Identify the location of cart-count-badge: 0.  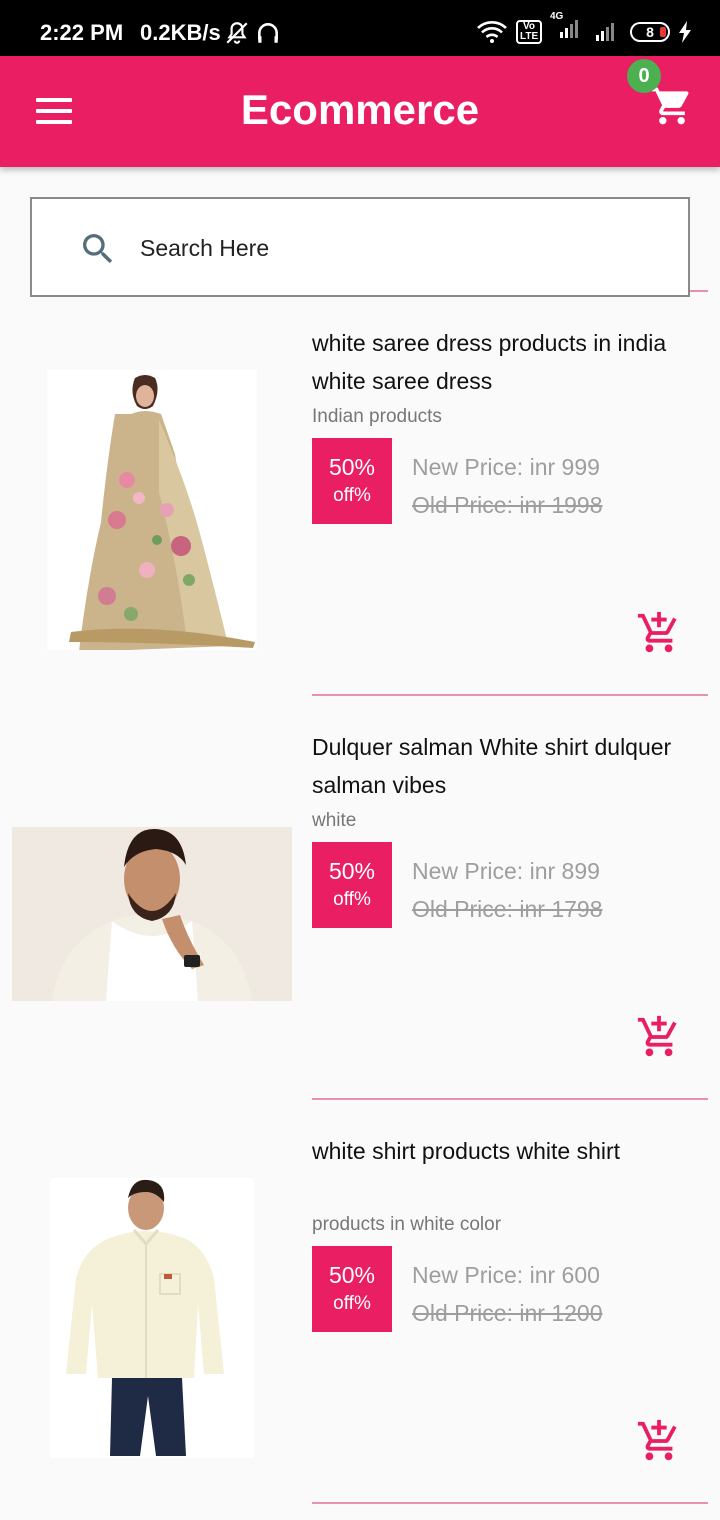
(644, 76).